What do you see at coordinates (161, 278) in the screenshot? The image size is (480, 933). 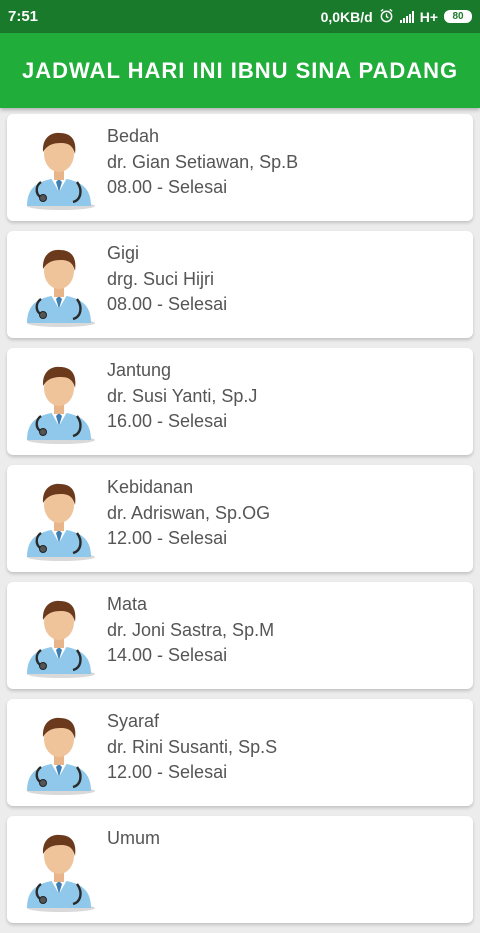 I see `doctor-name: drg. Suci Hijri` at bounding box center [161, 278].